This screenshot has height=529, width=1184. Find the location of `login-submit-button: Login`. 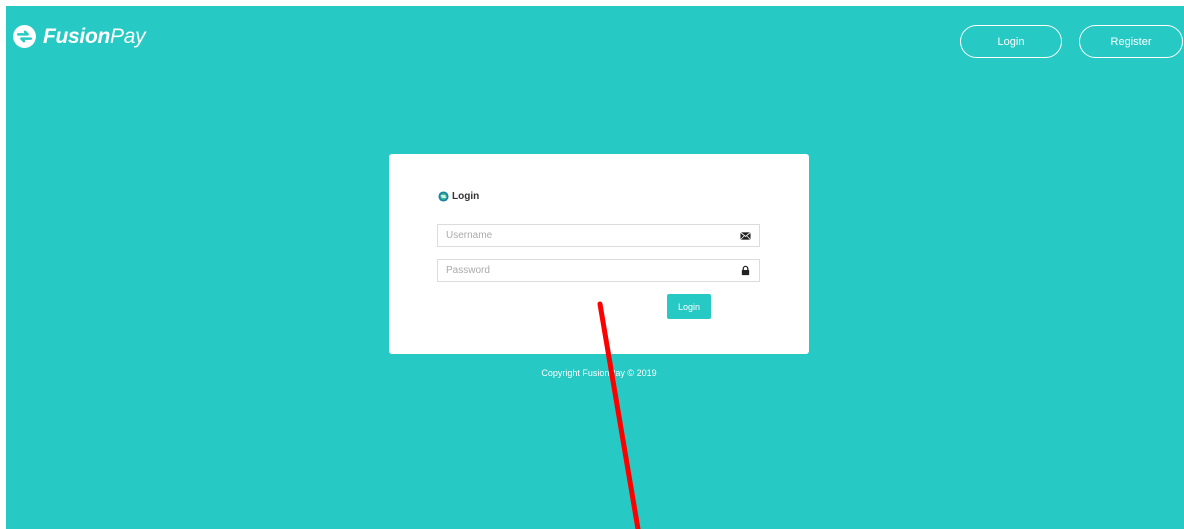

login-submit-button: Login is located at coordinates (689, 306).